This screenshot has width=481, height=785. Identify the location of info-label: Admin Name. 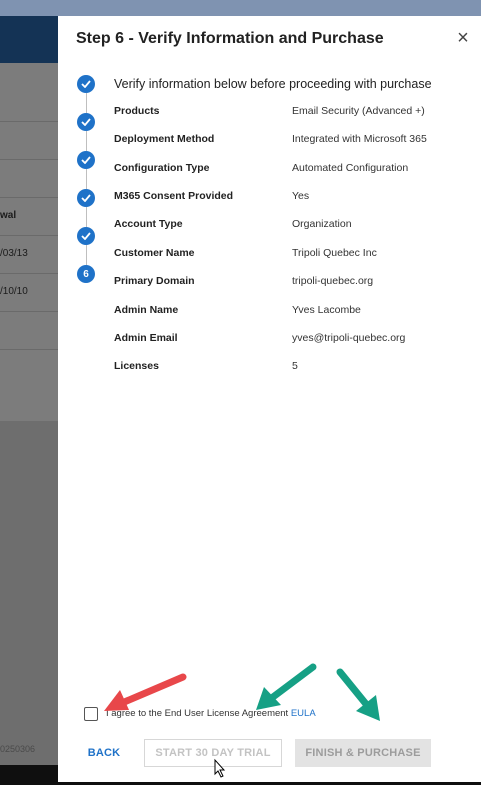
(146, 310).